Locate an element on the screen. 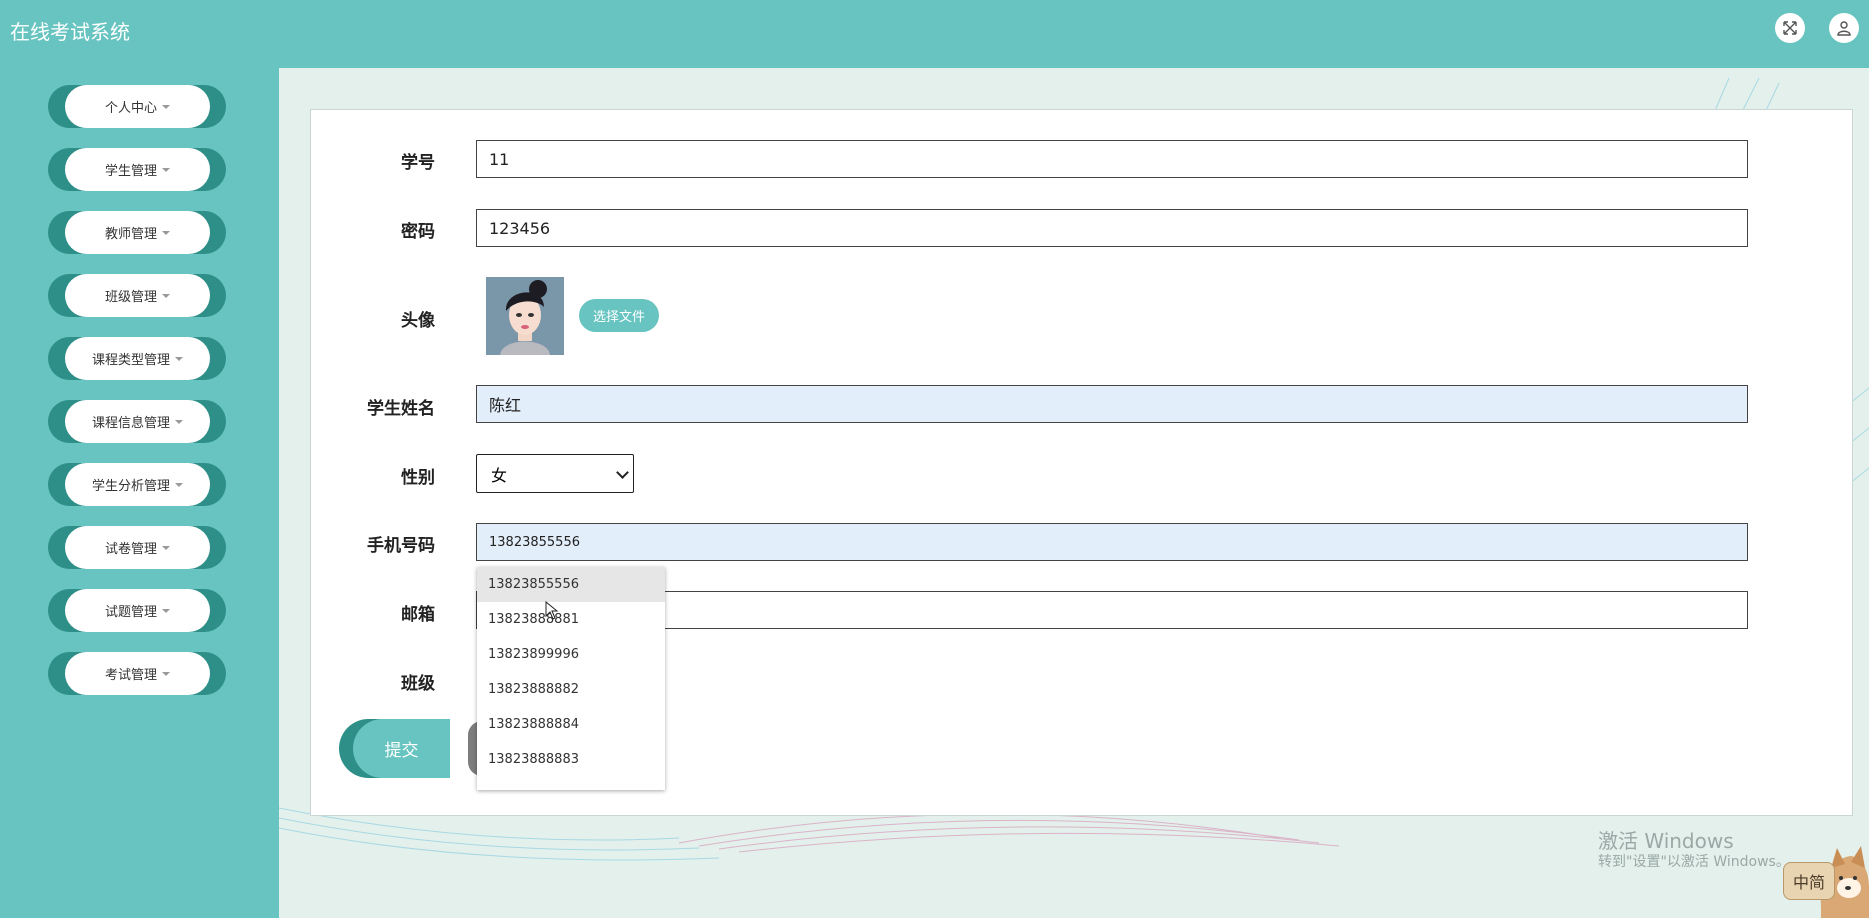  sidebar-item-personal-center: 个人中心 is located at coordinates (137, 106).